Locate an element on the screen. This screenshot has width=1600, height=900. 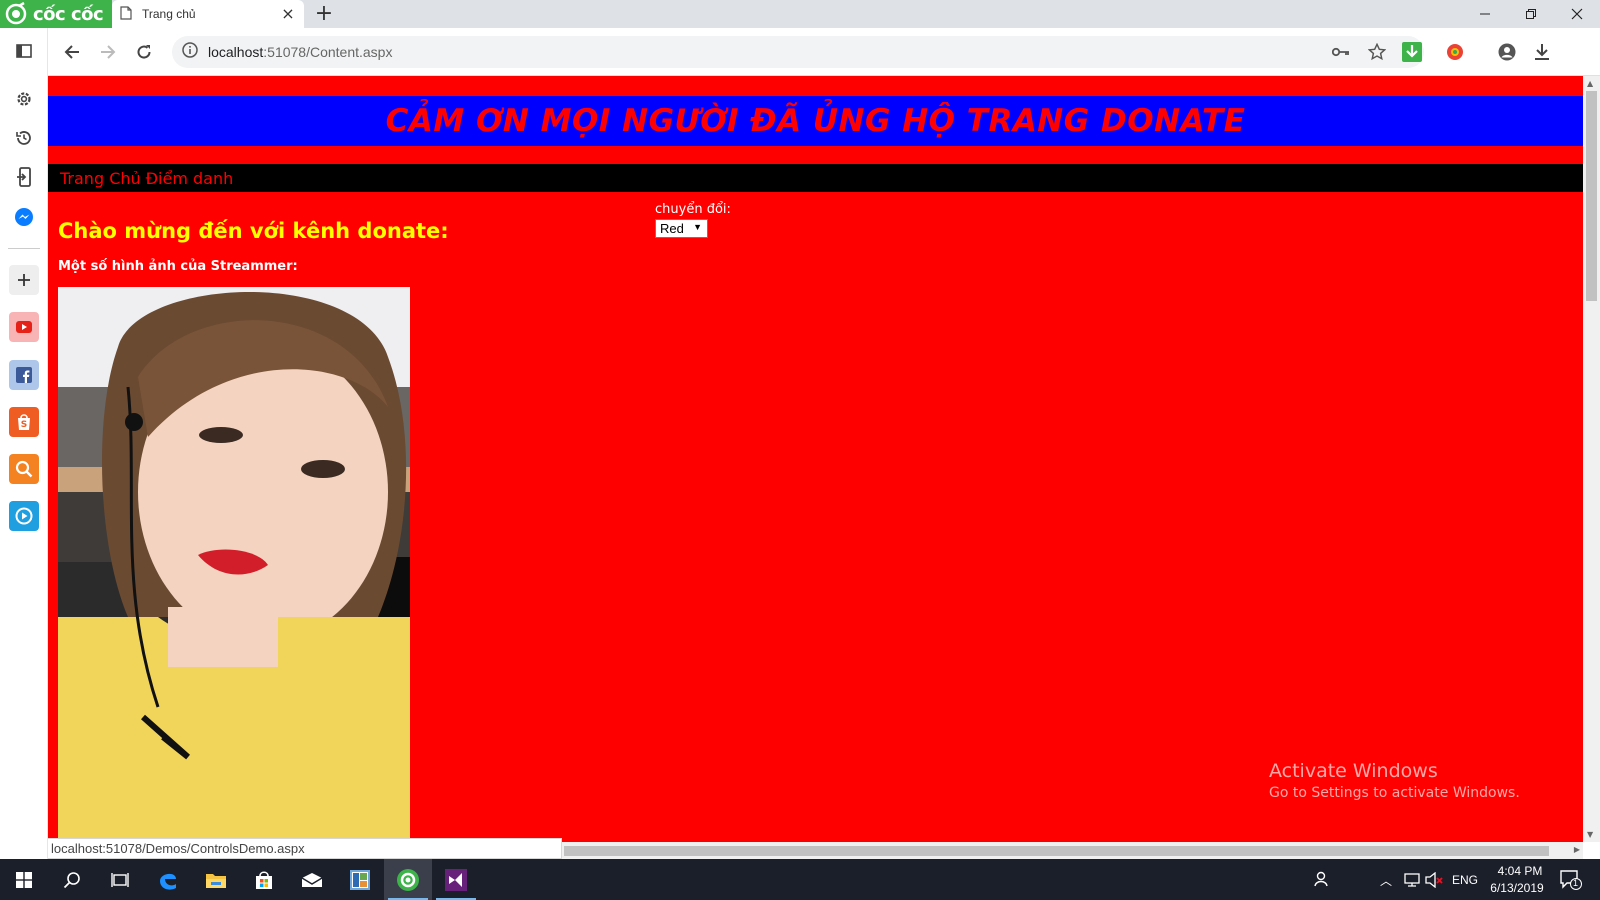
nav-menu: Trang Chủ Điểm danh is located at coordinates (815, 178).